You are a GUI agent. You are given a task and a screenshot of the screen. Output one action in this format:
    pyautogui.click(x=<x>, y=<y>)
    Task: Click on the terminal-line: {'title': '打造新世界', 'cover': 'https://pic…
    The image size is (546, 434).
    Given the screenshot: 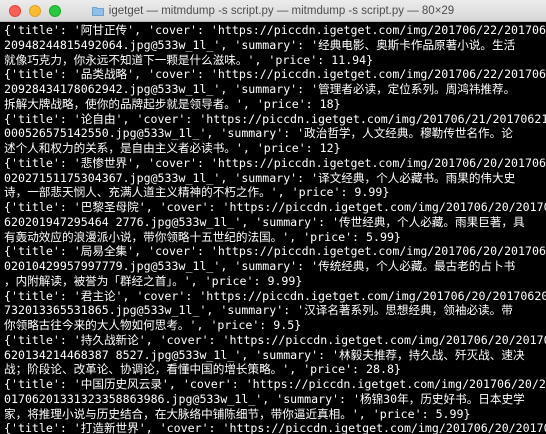 What is the action you would take?
    pyautogui.click(x=275, y=427)
    